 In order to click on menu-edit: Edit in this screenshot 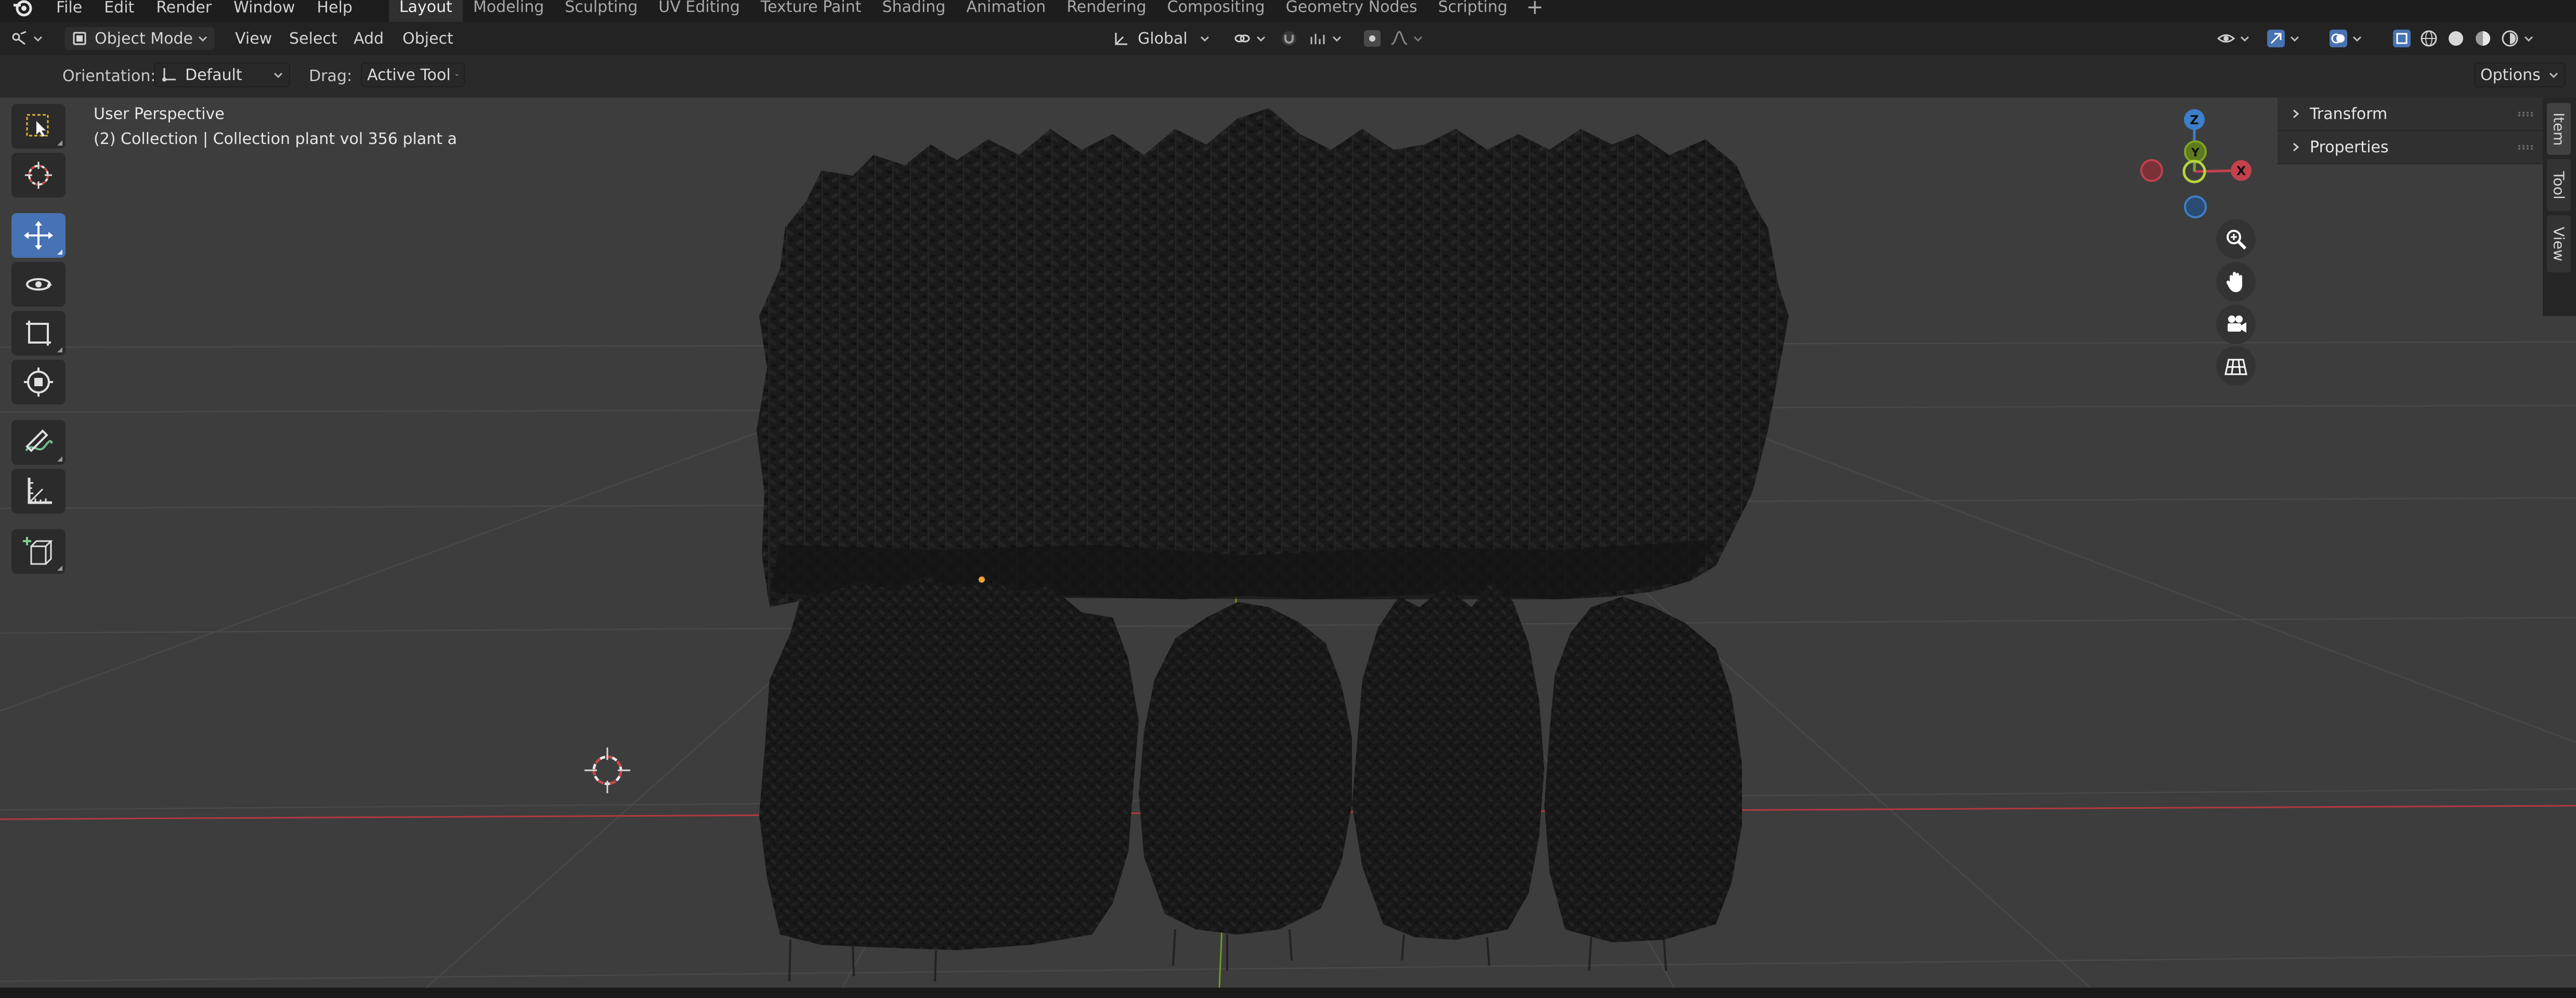, I will do `click(119, 8)`.